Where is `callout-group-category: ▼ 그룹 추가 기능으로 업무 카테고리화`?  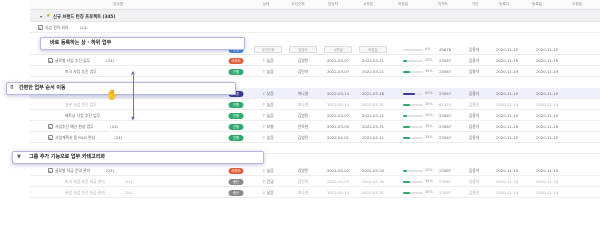
callout-group-category: ▼ 그룹 추가 기능으로 업무 카테고리화 is located at coordinates (138, 157).